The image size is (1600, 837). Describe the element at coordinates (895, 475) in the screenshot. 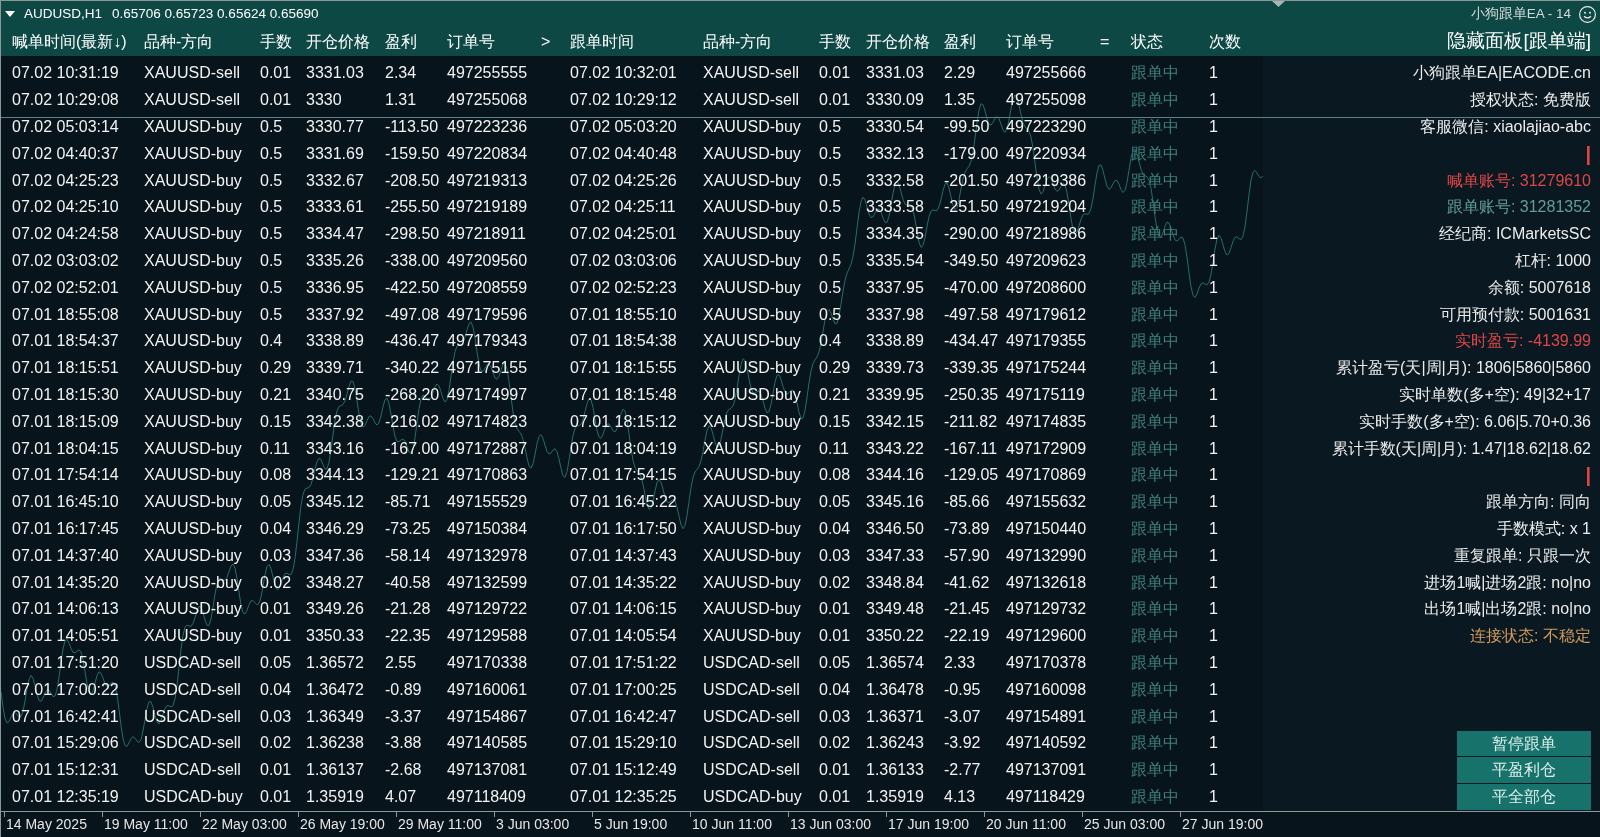

I see `table-cell-text: 3344.16` at that location.